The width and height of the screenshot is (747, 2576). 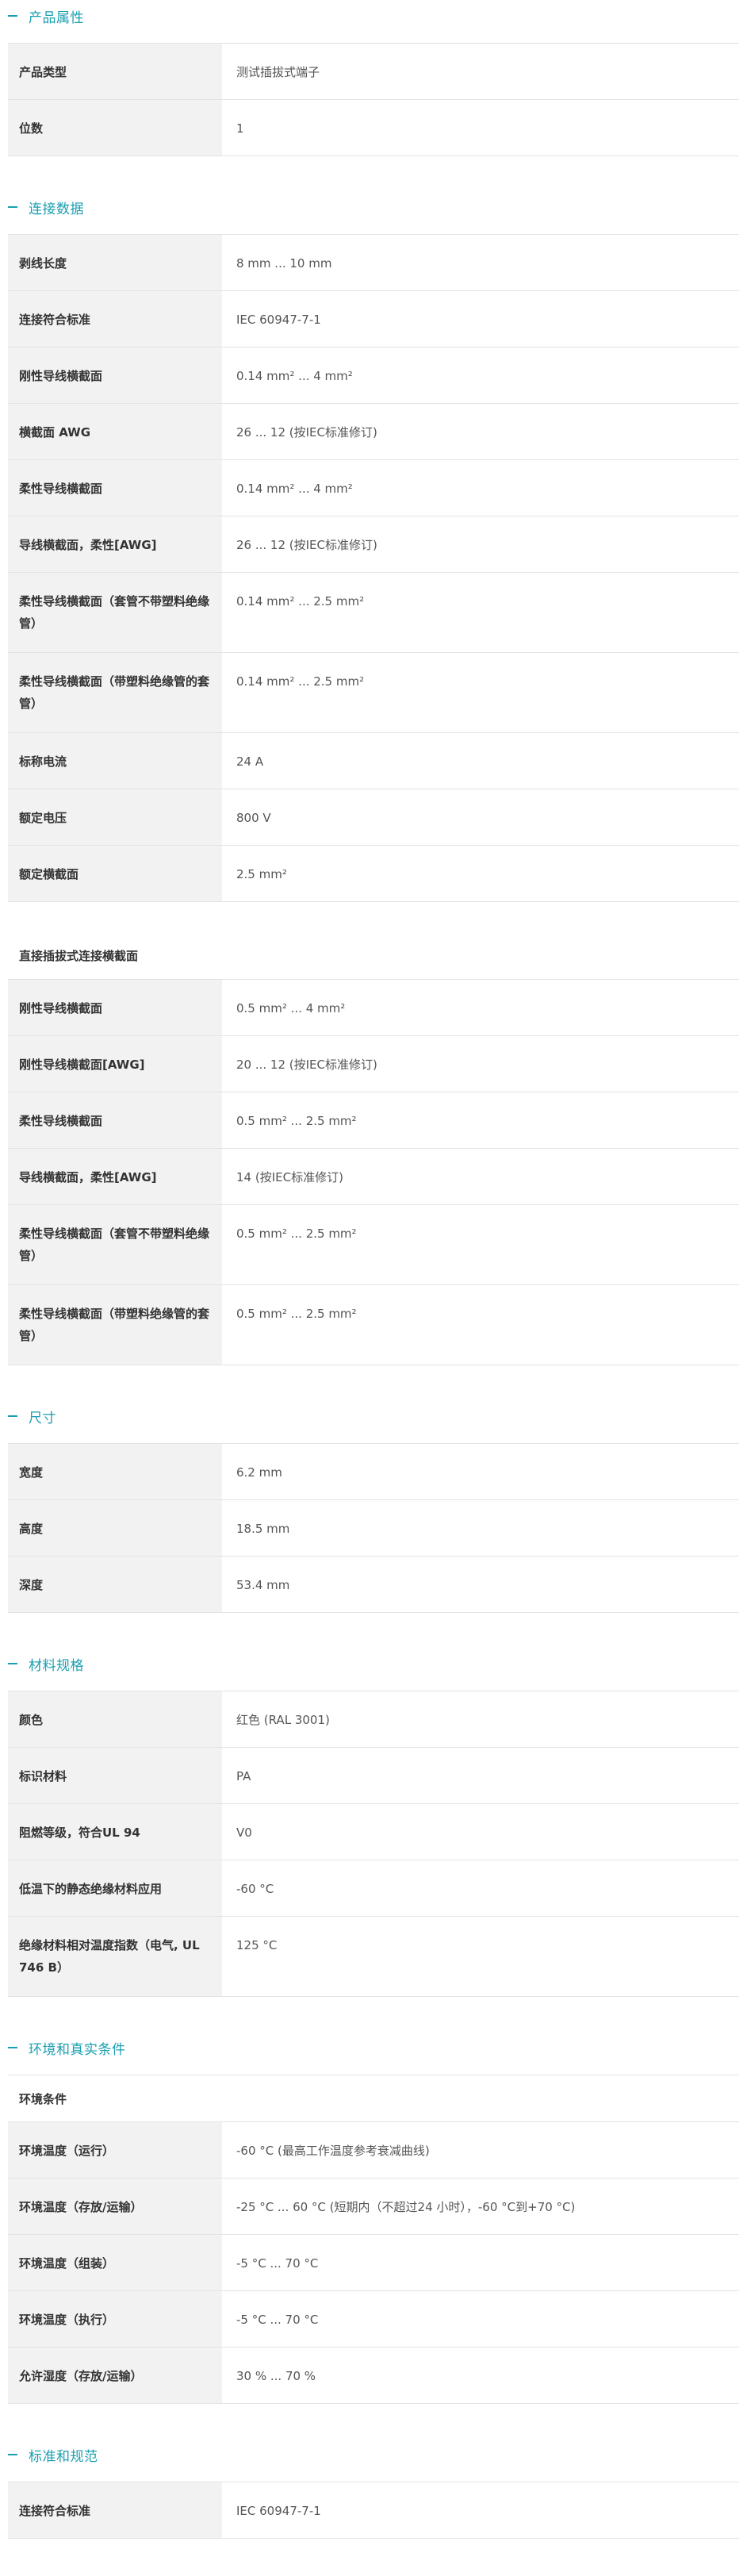 What do you see at coordinates (373, 1832) in the screenshot?
I see `table-row: 阻燃等级，符合UL 94 V0` at bounding box center [373, 1832].